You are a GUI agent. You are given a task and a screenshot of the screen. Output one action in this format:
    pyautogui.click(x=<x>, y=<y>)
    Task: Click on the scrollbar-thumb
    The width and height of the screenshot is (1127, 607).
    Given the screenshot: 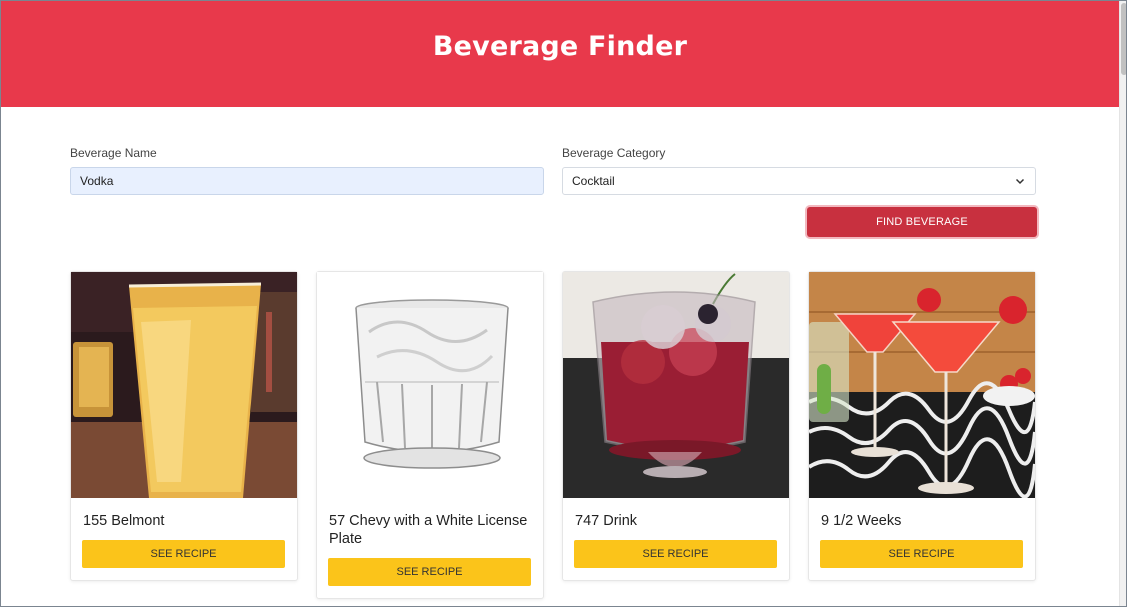 What is the action you would take?
    pyautogui.click(x=1123, y=39)
    